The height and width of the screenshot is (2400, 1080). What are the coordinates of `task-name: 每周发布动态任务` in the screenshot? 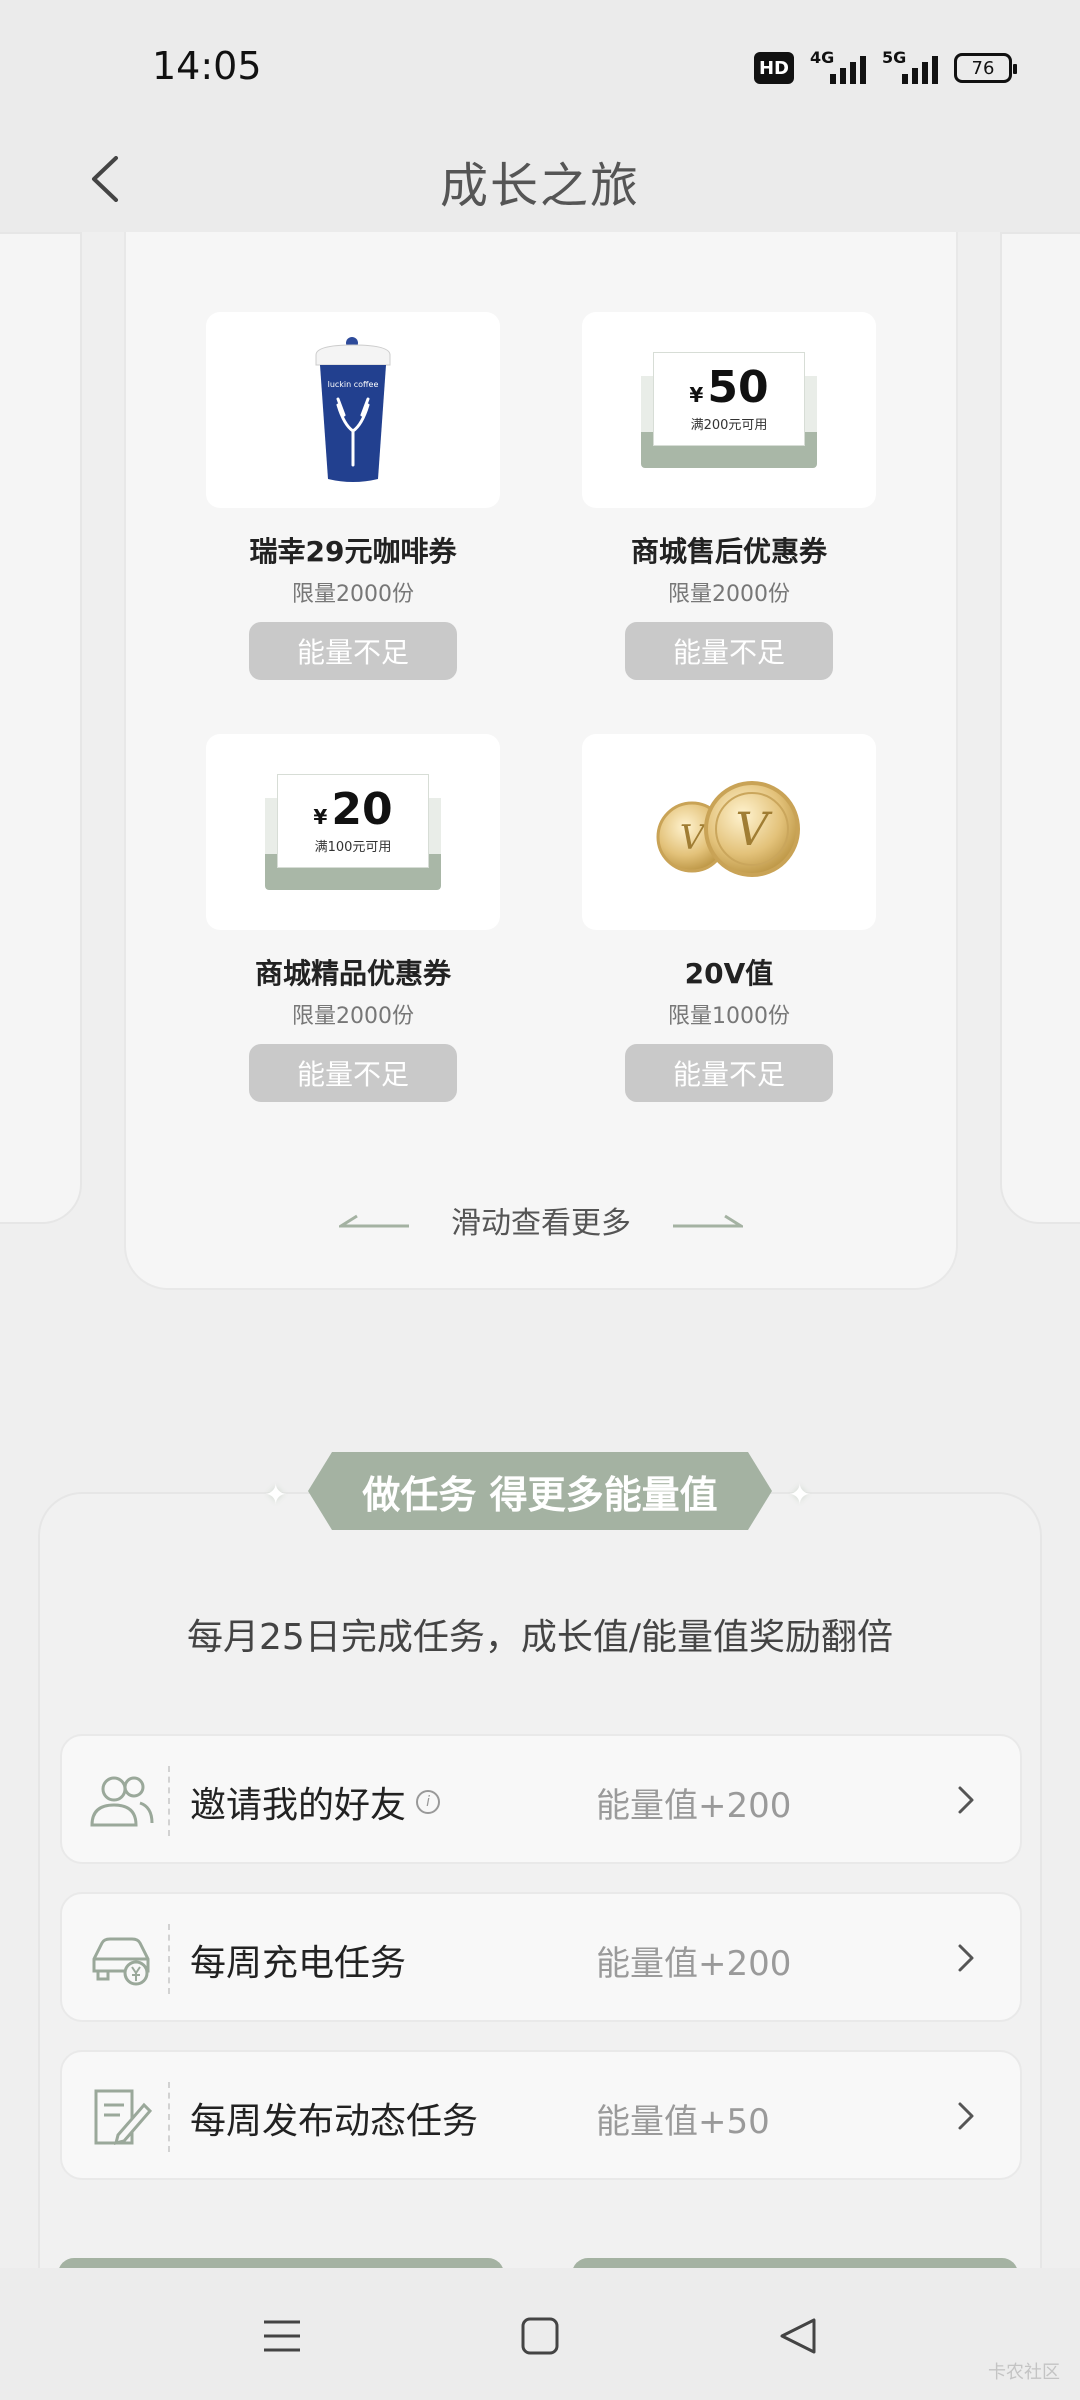 It's located at (334, 2121).